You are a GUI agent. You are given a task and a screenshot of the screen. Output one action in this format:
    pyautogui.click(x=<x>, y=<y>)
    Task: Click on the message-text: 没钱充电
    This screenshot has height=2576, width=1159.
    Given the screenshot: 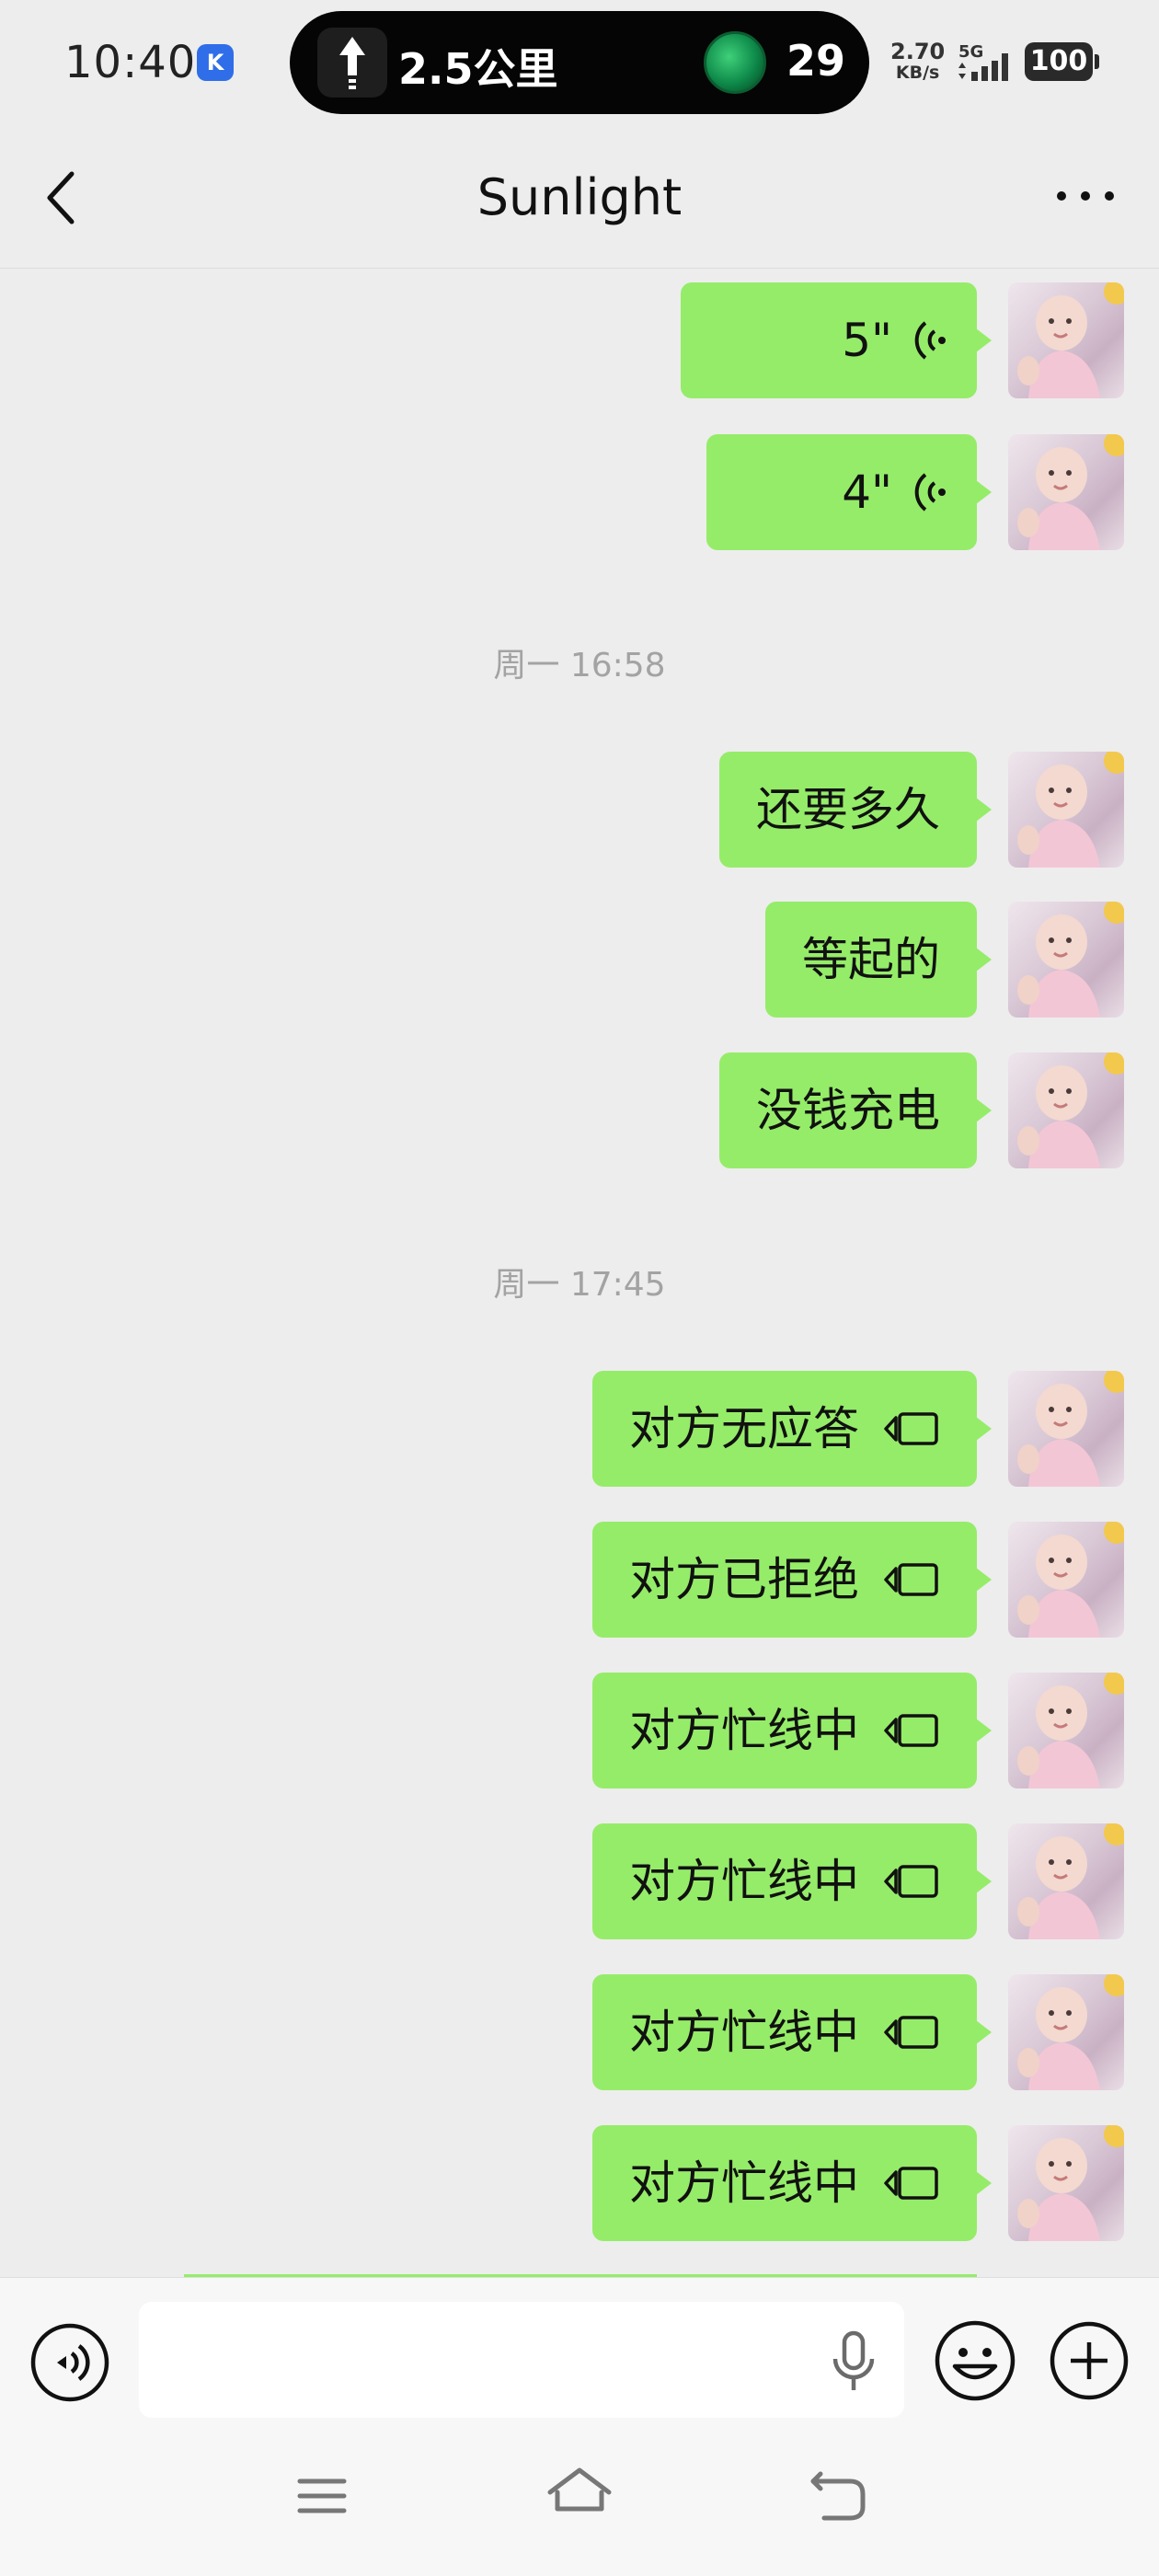 What is the action you would take?
    pyautogui.click(x=848, y=1110)
    